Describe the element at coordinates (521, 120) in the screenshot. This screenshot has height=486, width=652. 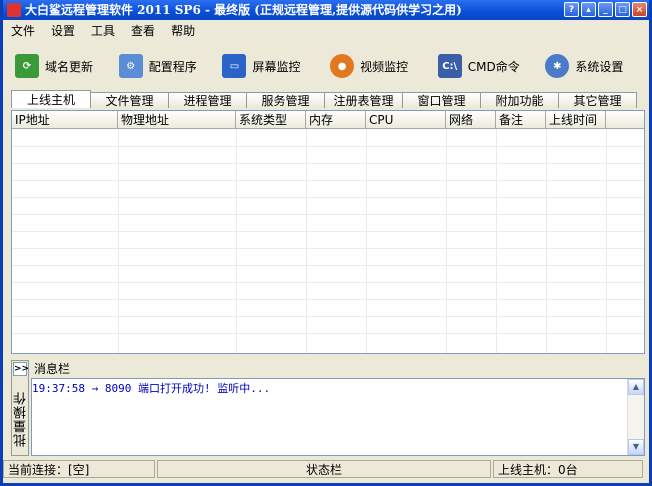
I see `col-remark: 备注` at that location.